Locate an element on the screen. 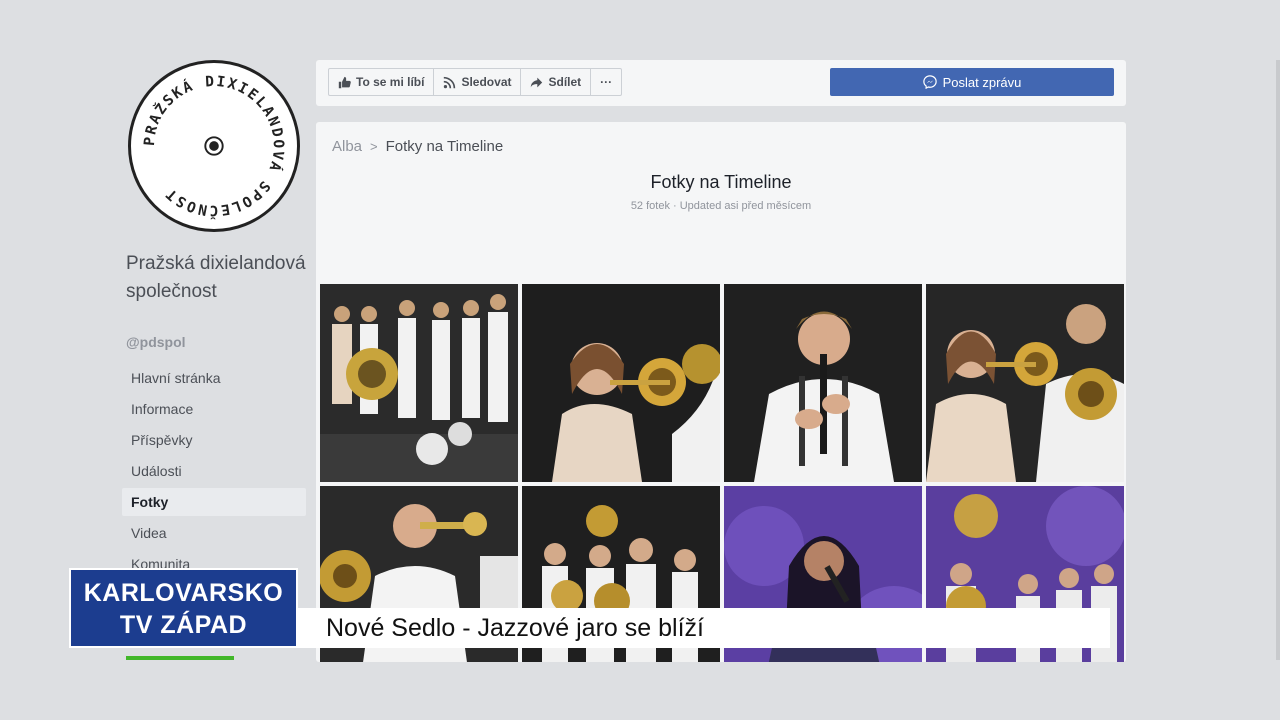  like-button-label: To se mi líbí is located at coordinates (390, 82).